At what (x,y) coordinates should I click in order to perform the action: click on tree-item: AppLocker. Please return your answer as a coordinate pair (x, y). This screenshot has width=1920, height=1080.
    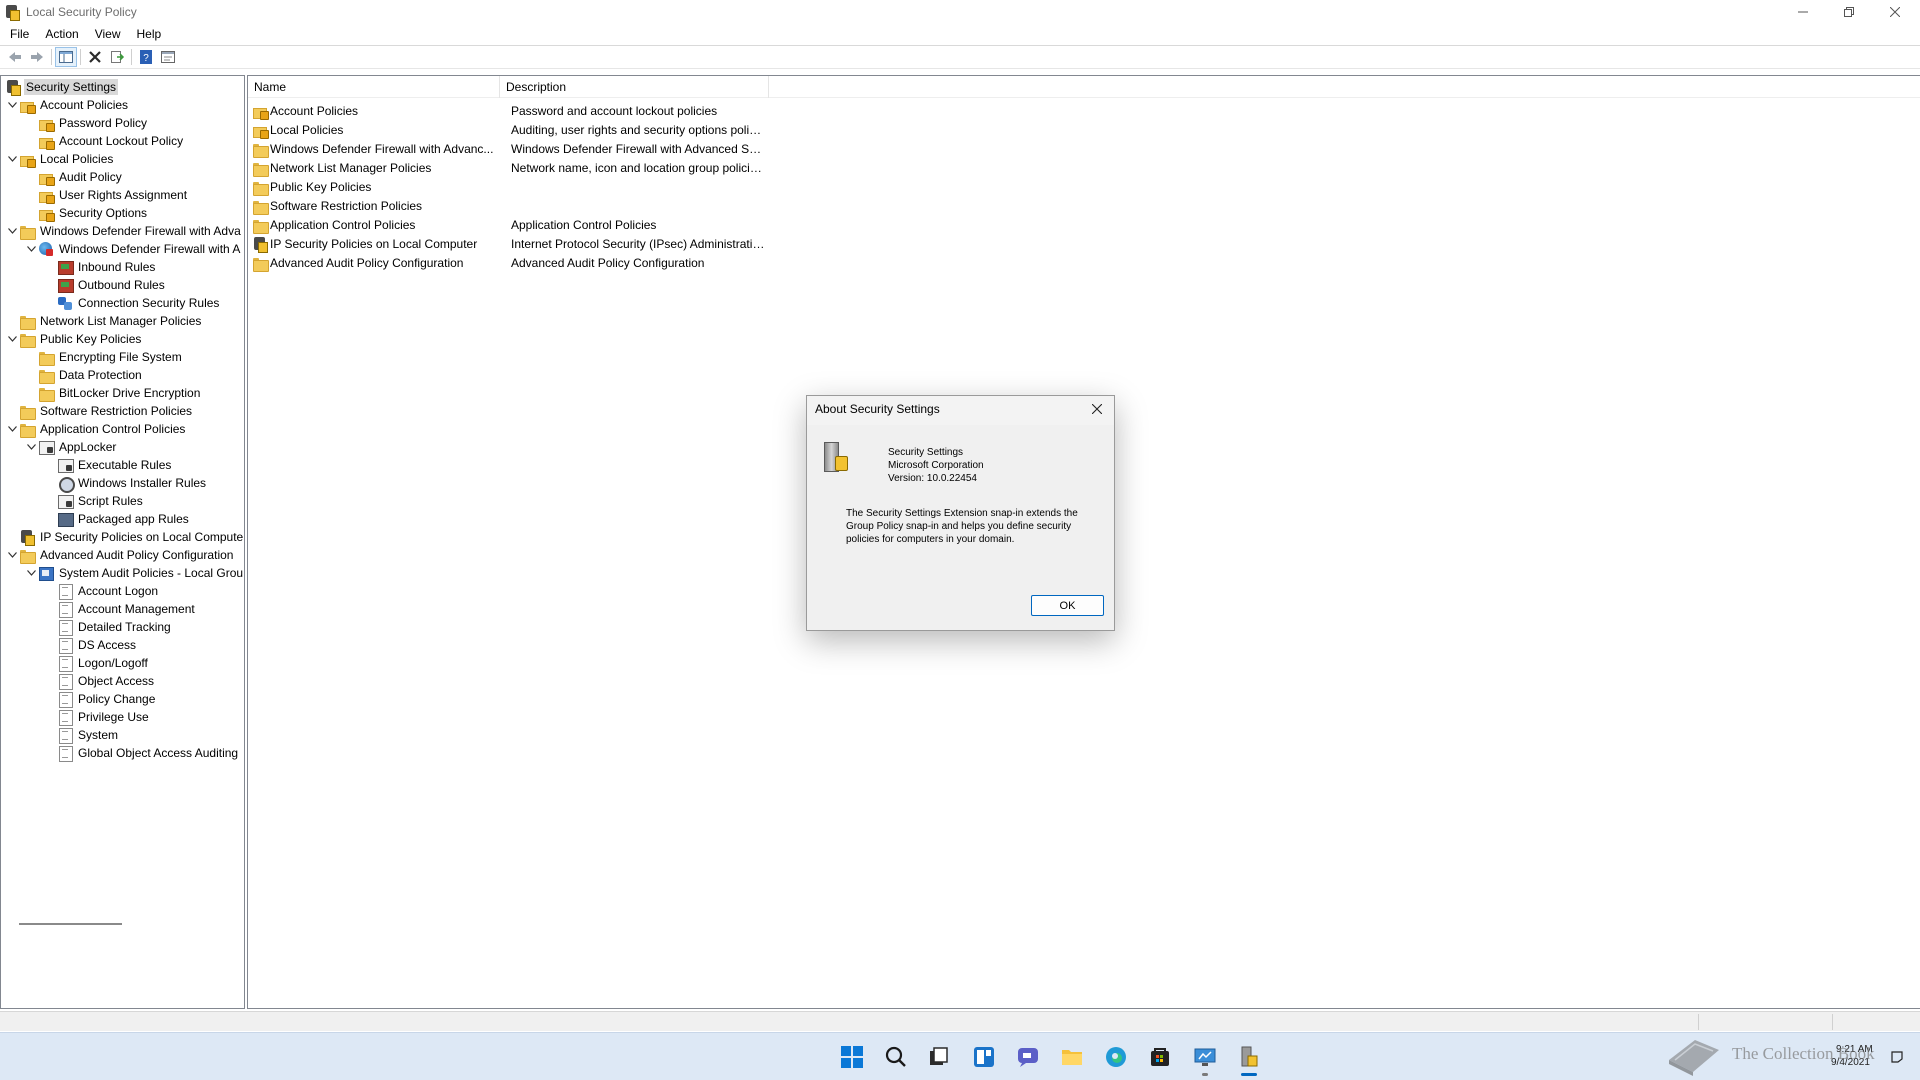
    Looking at the image, I should click on (71, 447).